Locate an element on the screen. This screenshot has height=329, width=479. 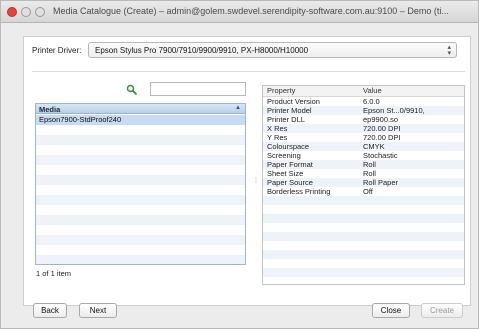
property-value: Roll Paper is located at coordinates (411, 182).